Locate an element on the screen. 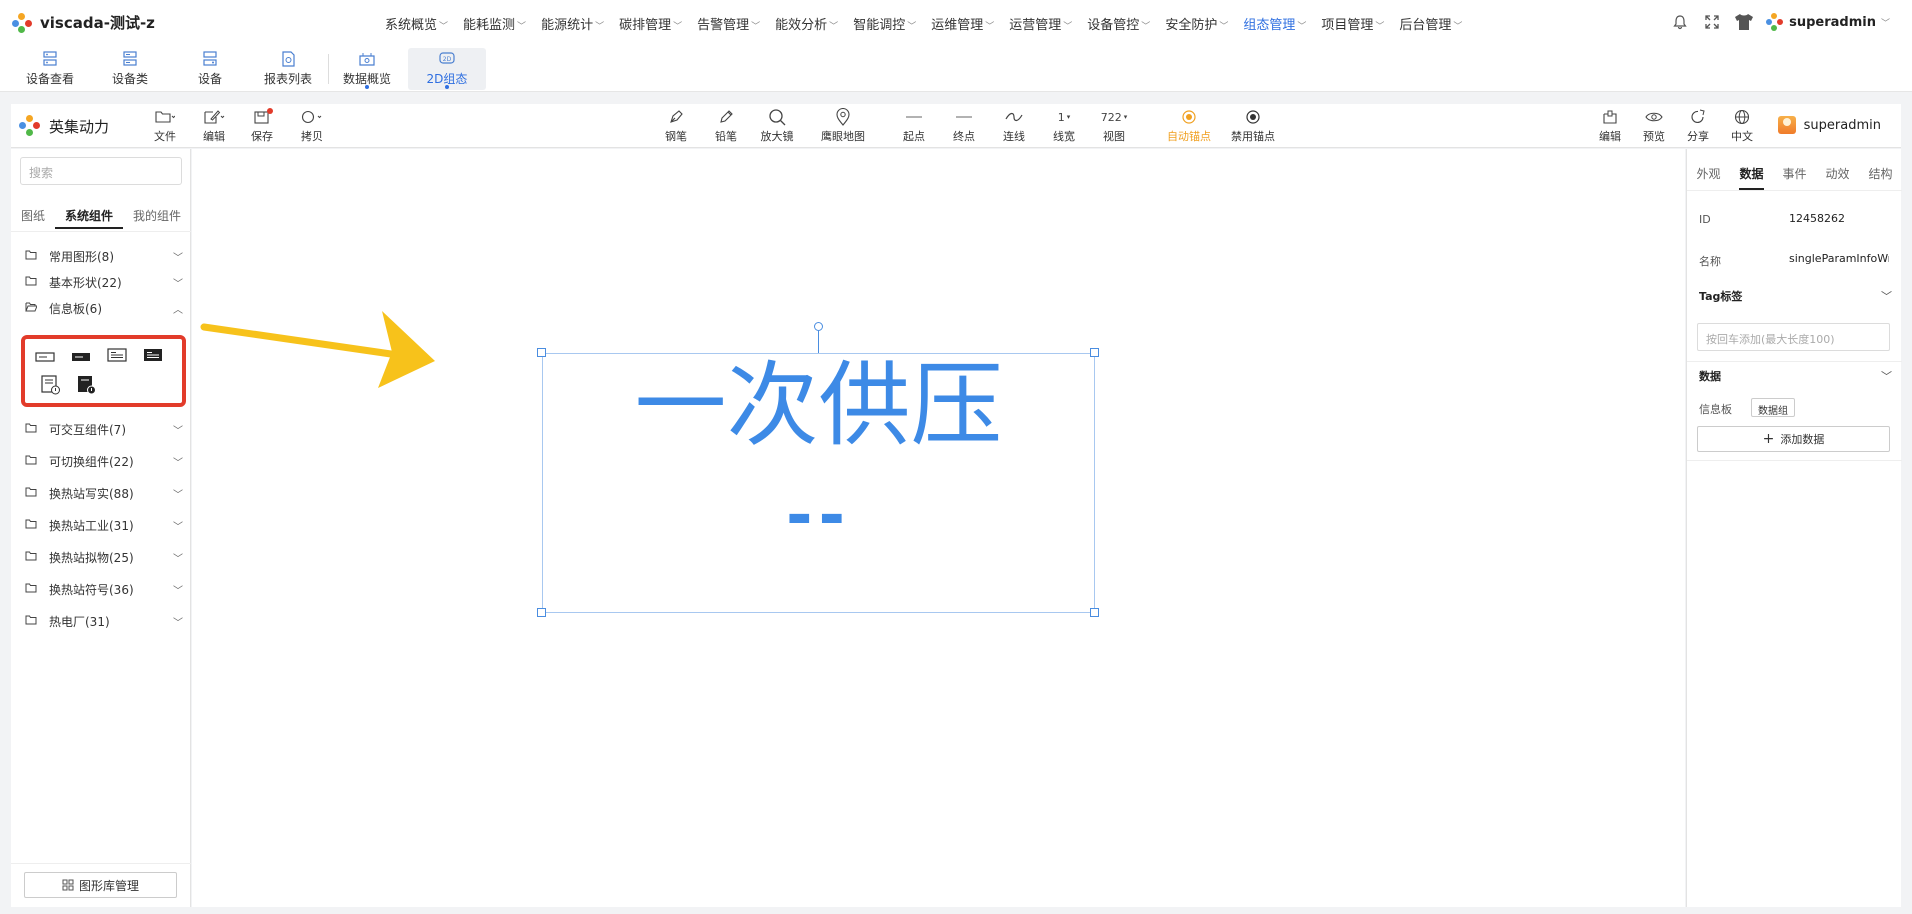  tool-language: 中文 is located at coordinates (1742, 126).